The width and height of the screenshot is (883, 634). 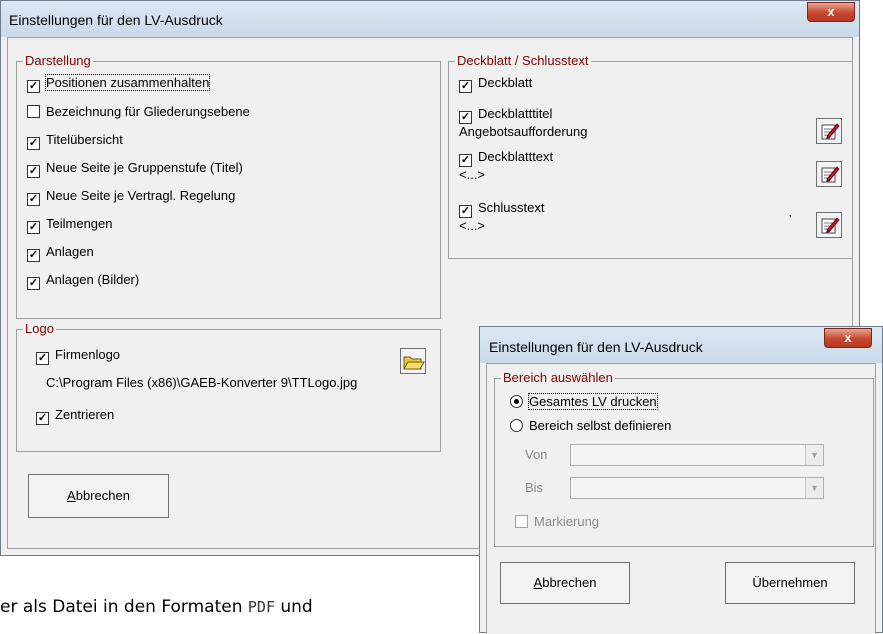 What do you see at coordinates (505, 82) in the screenshot?
I see `deckblatt-option-label: Deckblatt` at bounding box center [505, 82].